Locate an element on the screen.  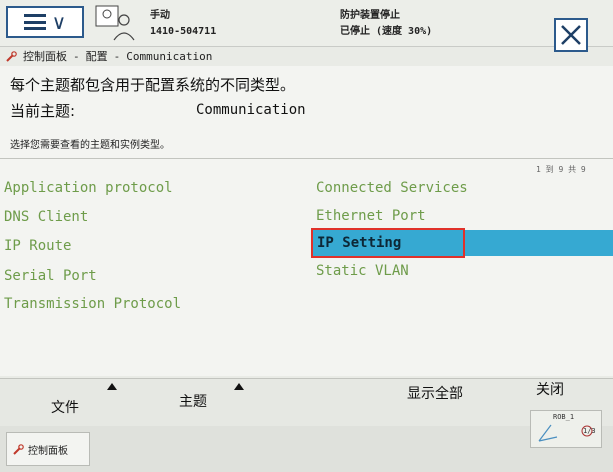
robot-status-icon is located at coordinates (116, 23).